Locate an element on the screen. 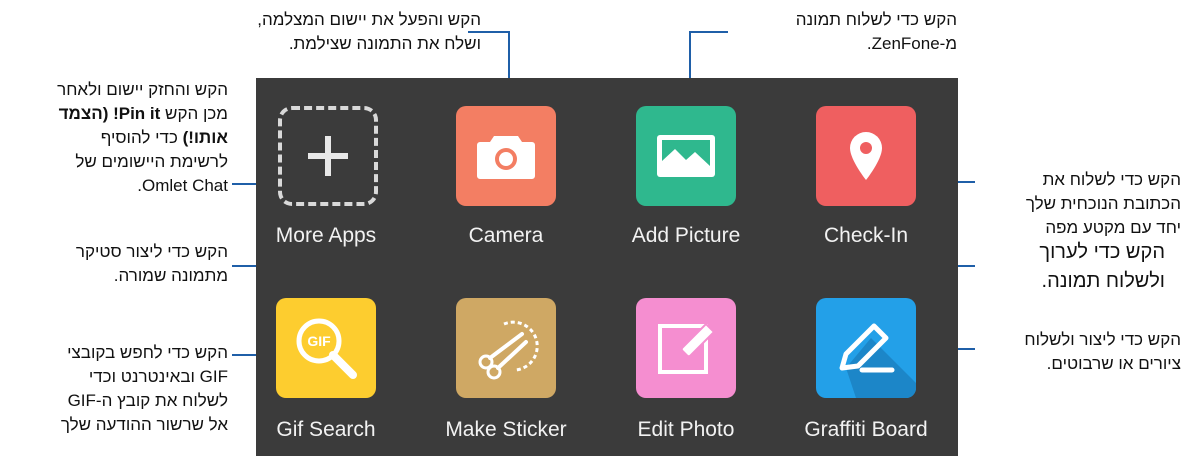 This screenshot has height=456, width=1199. graffiti-board-label: Graffiti Board is located at coordinates (866, 429).